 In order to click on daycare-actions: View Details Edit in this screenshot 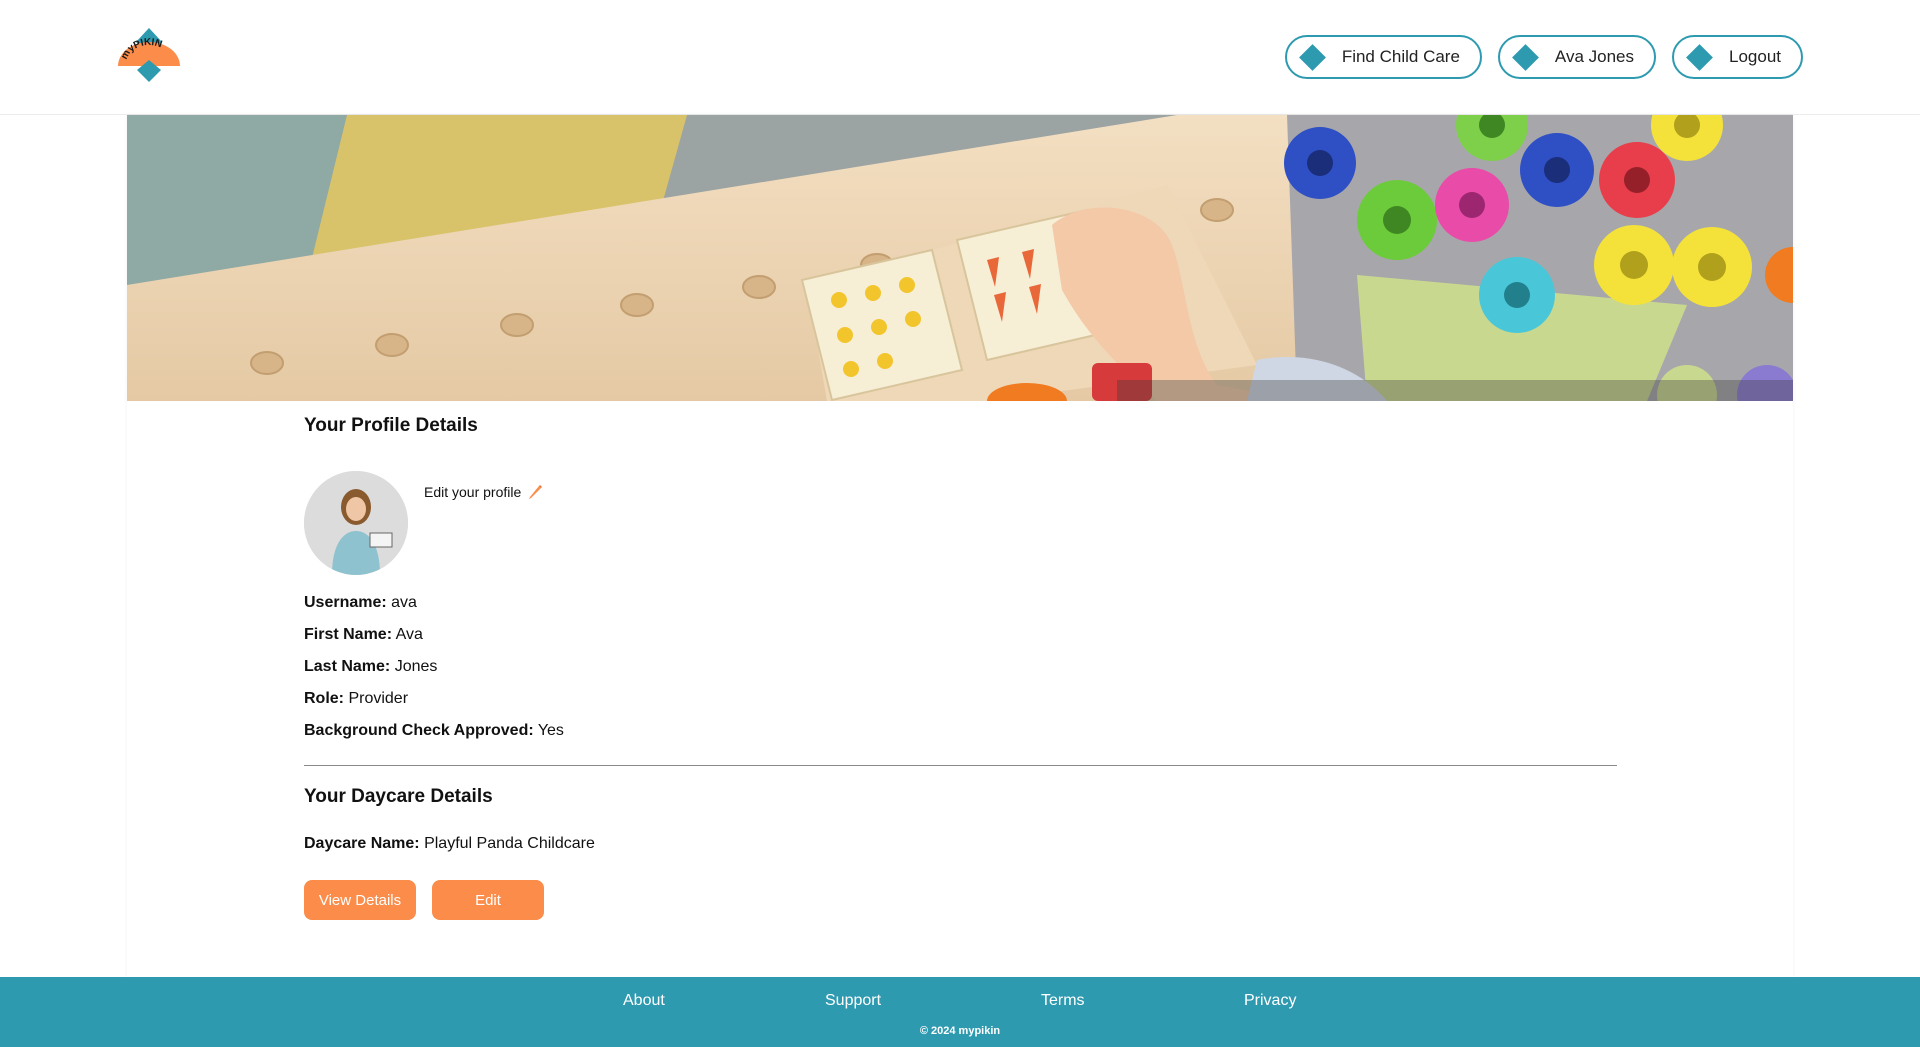, I will do `click(960, 900)`.